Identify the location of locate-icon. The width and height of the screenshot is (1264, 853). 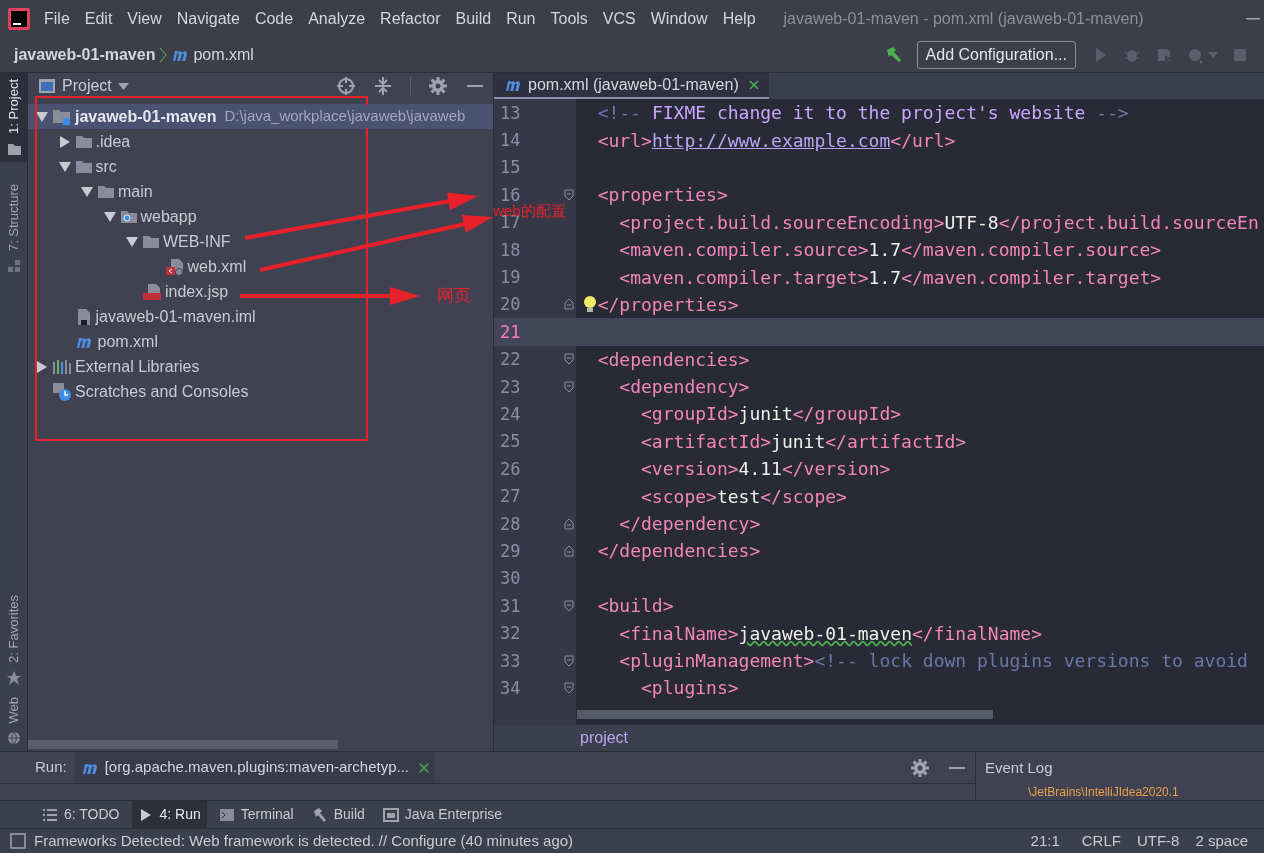
(346, 86).